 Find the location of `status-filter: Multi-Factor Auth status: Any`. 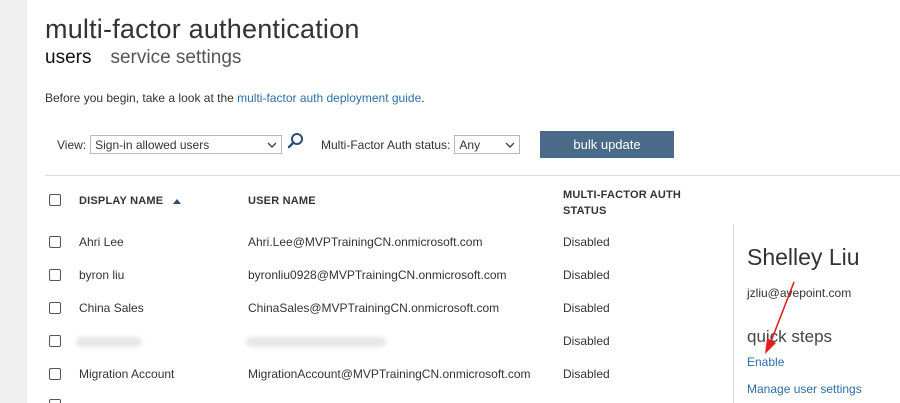

status-filter: Multi-Factor Auth status: Any is located at coordinates (421, 144).